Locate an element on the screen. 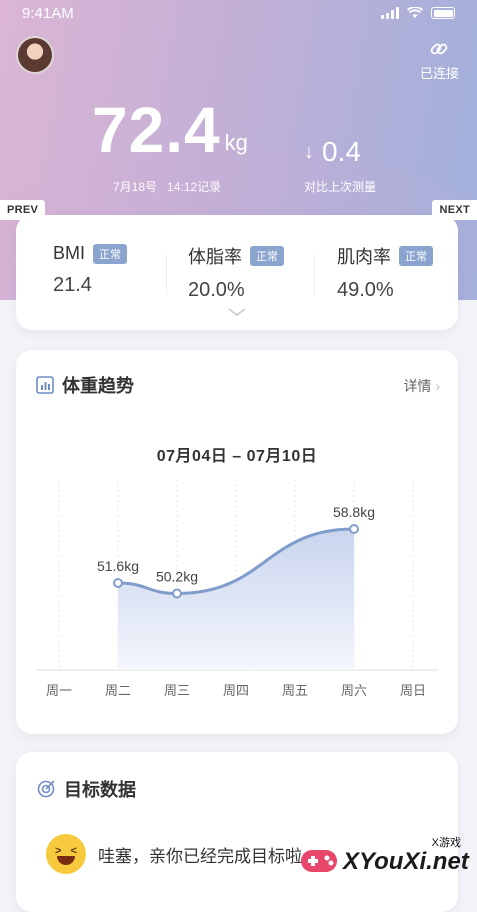 This screenshot has height=912, width=477. wifi-icon is located at coordinates (415, 12).